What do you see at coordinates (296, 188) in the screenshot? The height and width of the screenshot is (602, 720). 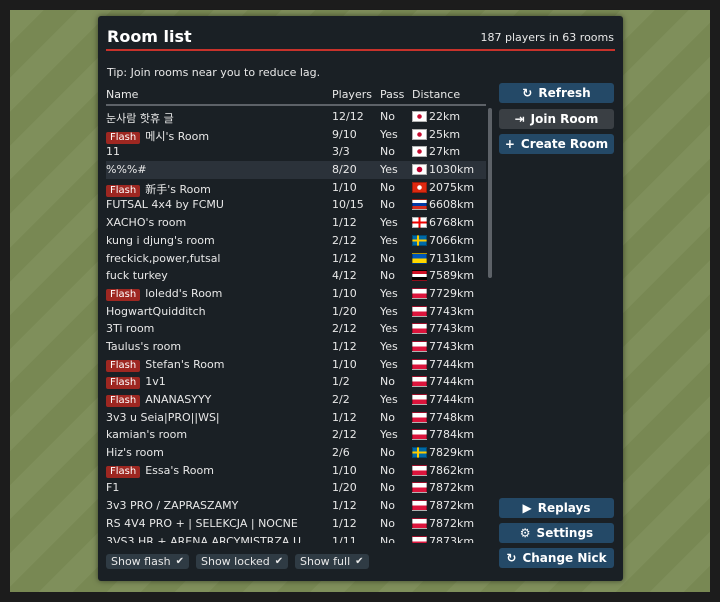 I see `room-row: Flash 新手's Room 1/10 No 2075km` at bounding box center [296, 188].